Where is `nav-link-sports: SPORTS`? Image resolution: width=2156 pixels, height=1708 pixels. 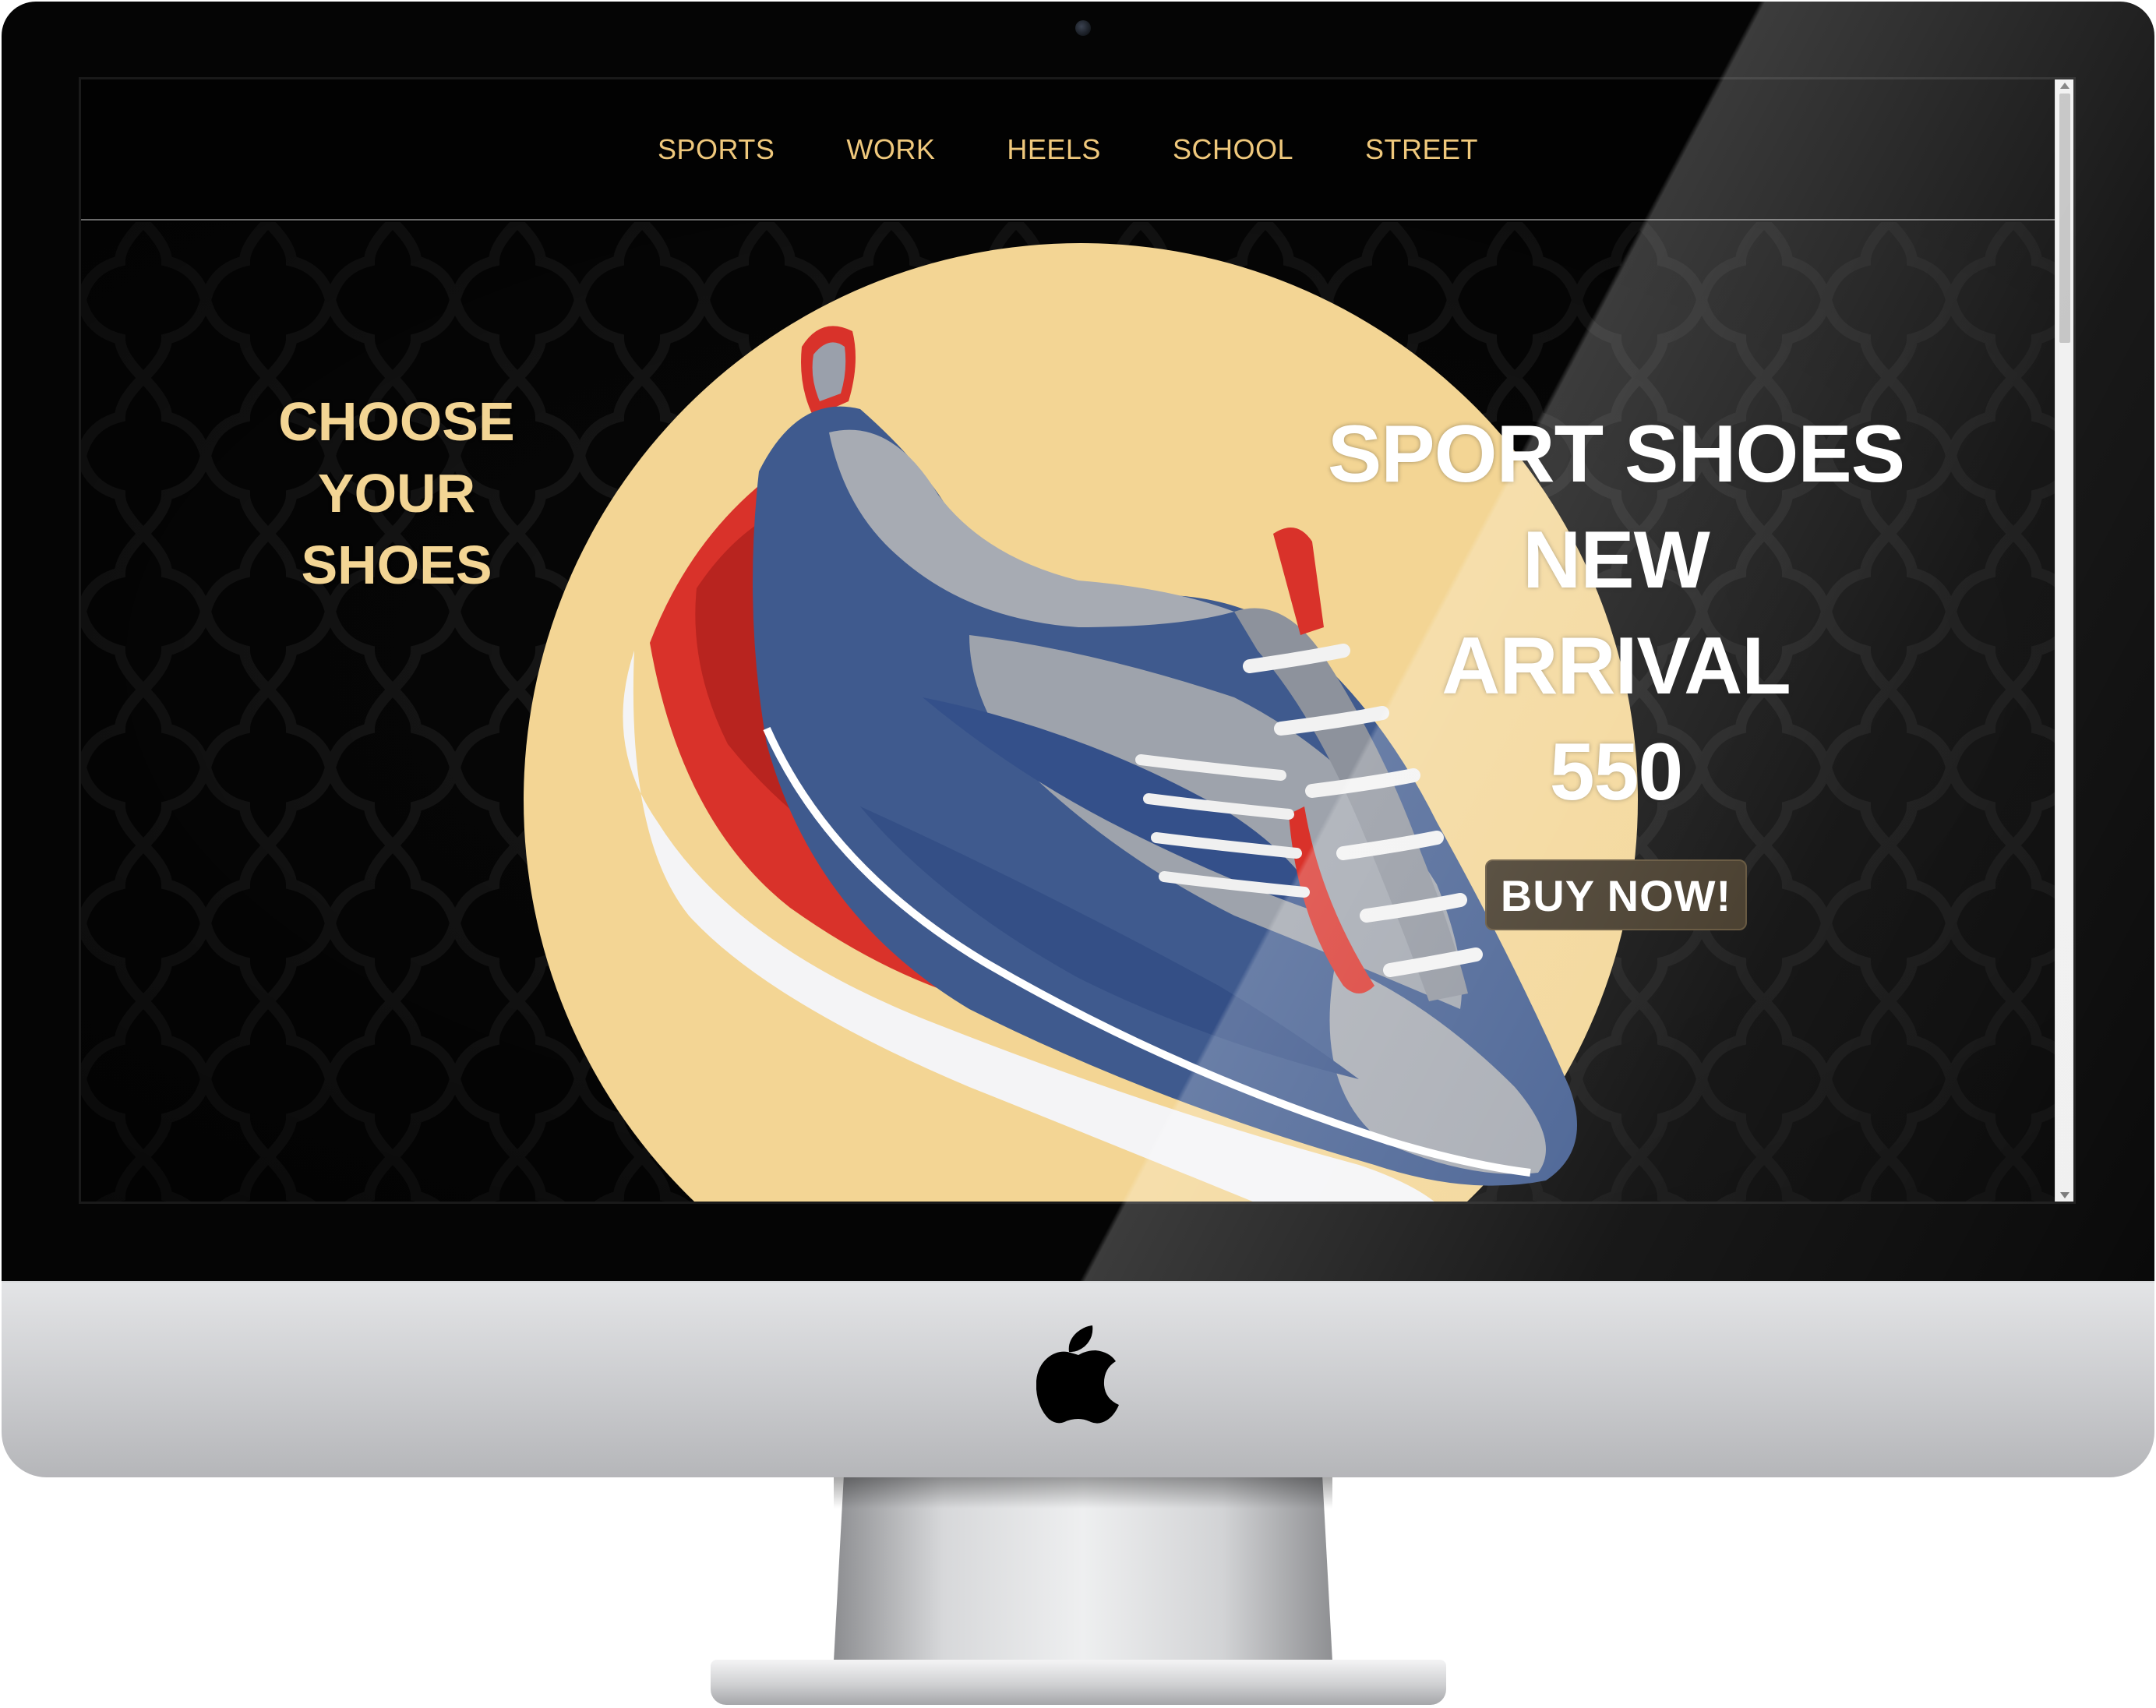 nav-link-sports: SPORTS is located at coordinates (716, 149).